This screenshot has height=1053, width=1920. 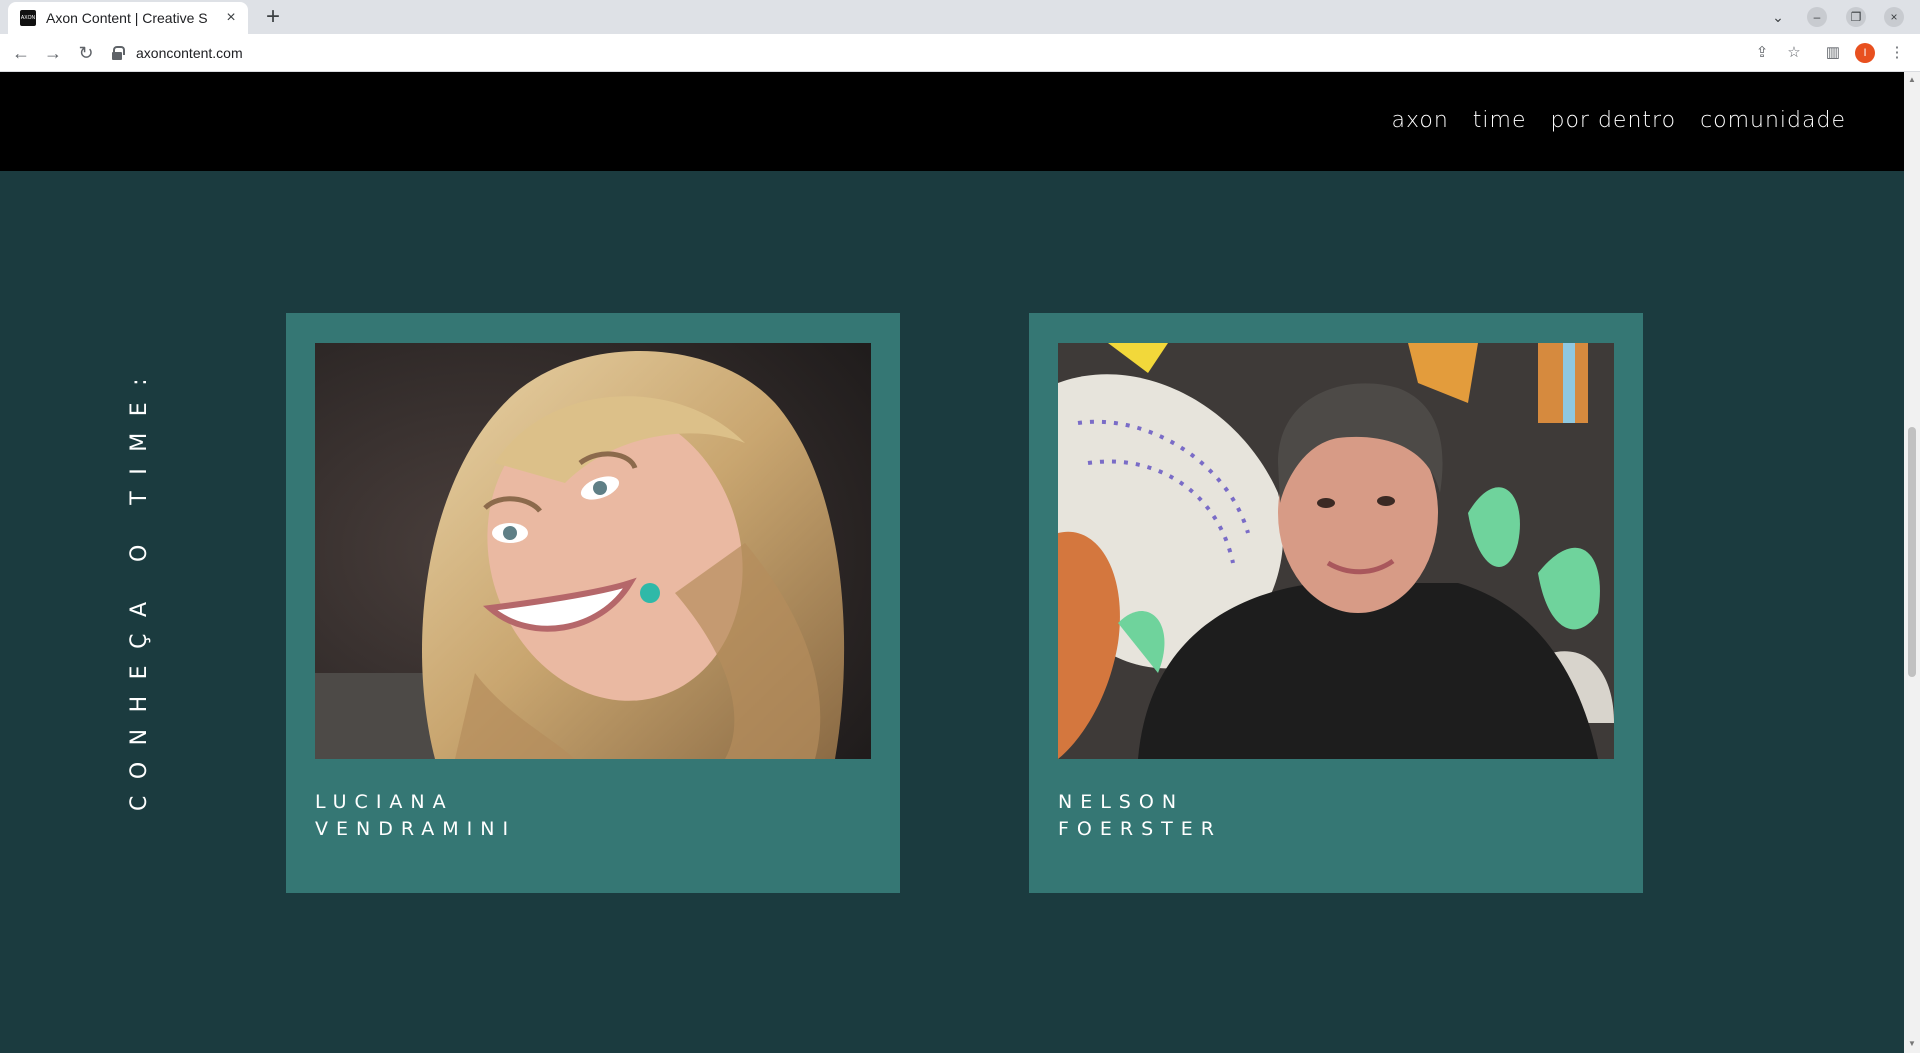 I want to click on section-heading: CONHEÇA O TIME:, so click(x=137, y=591).